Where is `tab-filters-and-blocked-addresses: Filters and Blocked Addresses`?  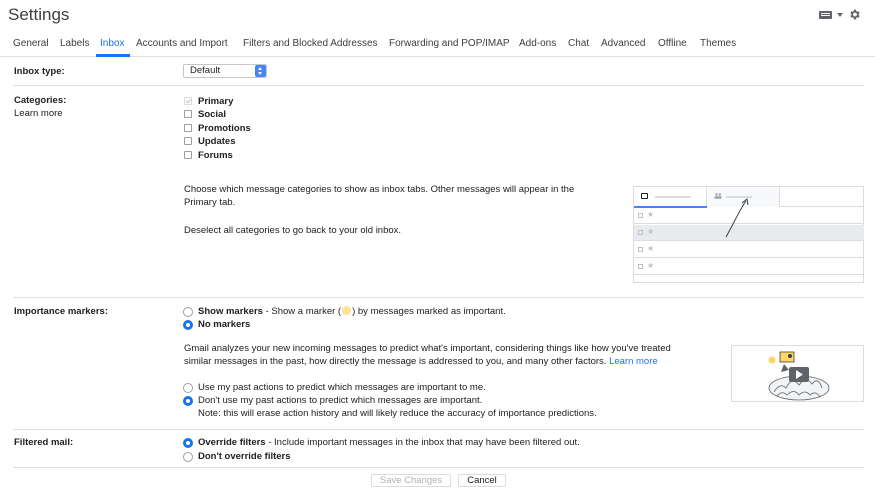 tab-filters-and-blocked-addresses: Filters and Blocked Addresses is located at coordinates (310, 43).